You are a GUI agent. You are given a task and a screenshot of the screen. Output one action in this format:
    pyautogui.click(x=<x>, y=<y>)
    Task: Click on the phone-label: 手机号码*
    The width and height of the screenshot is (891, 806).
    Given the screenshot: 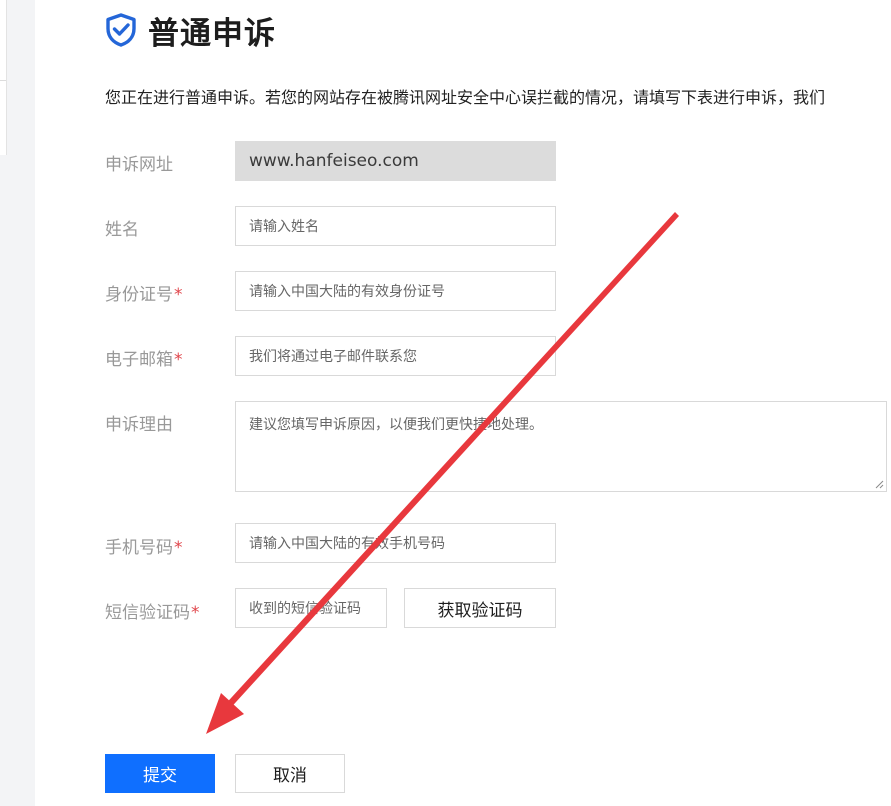 What is the action you would take?
    pyautogui.click(x=144, y=545)
    